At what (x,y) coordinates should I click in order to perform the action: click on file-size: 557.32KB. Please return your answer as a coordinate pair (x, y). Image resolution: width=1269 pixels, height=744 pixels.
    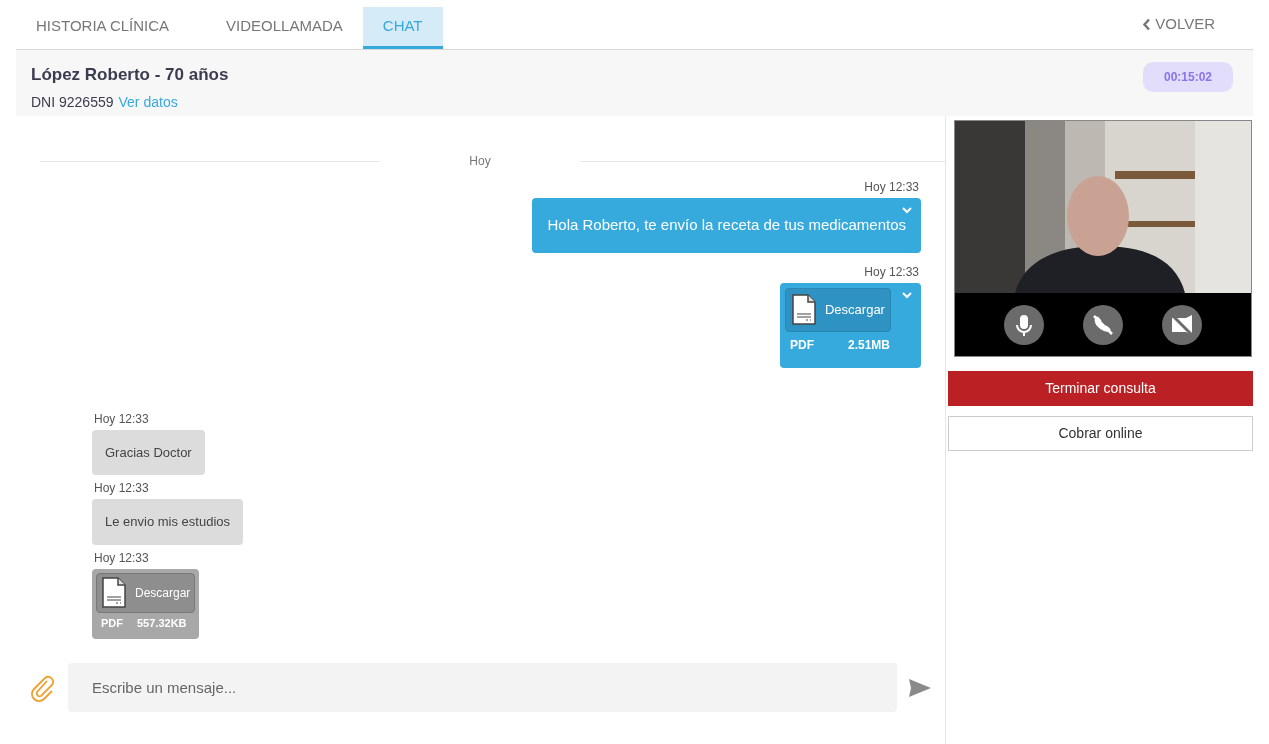
    Looking at the image, I should click on (162, 623).